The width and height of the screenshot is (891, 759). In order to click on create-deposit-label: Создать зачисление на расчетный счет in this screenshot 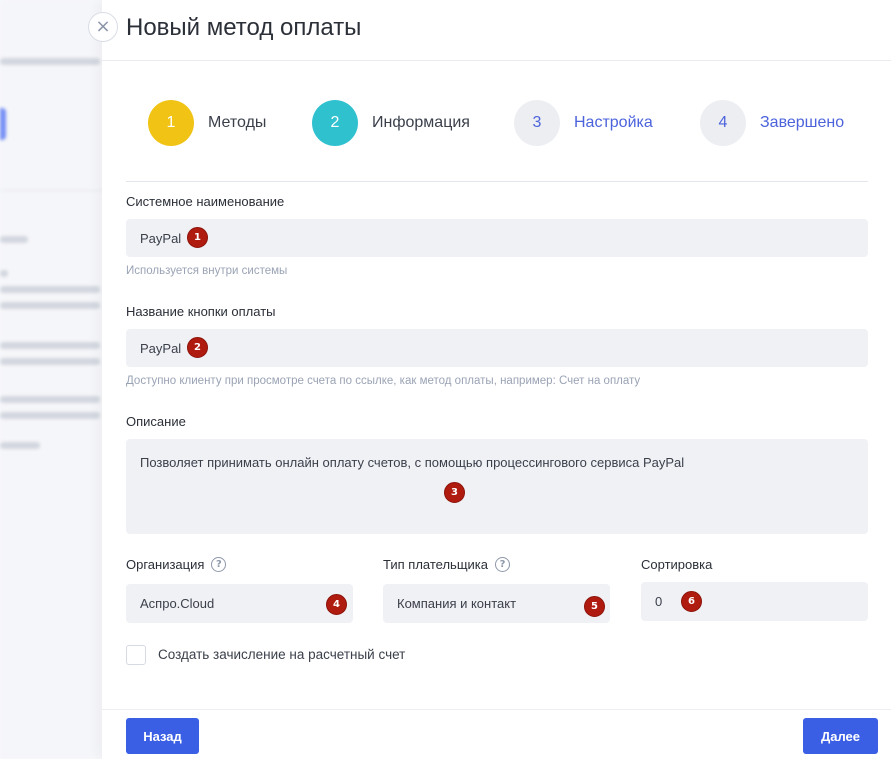, I will do `click(281, 654)`.